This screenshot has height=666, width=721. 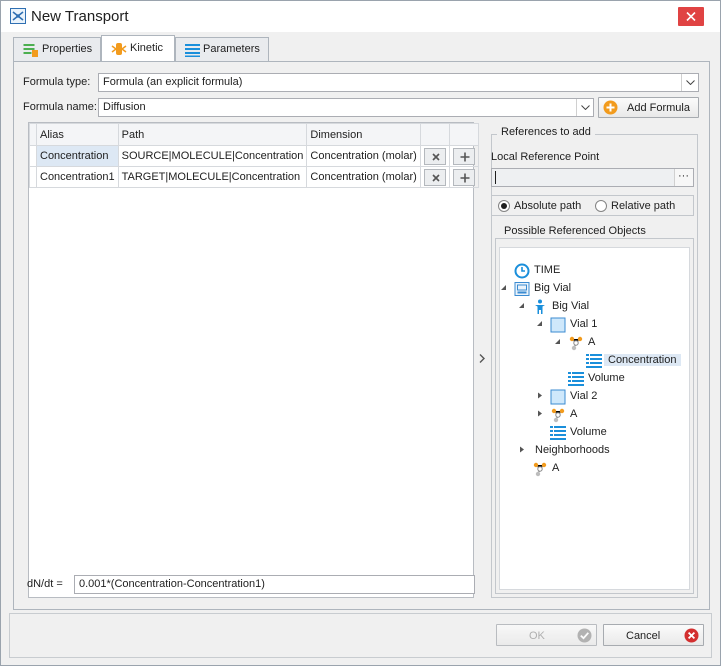 What do you see at coordinates (80, 16) in the screenshot?
I see `window-title: New Transport` at bounding box center [80, 16].